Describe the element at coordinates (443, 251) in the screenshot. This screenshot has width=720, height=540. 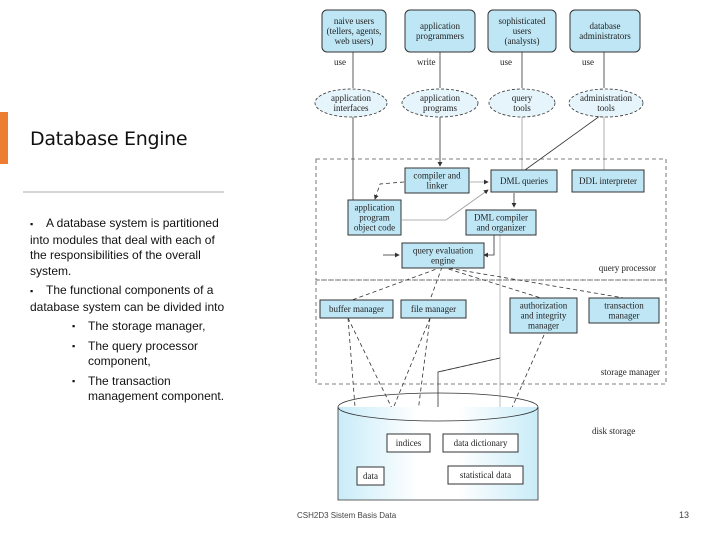
I see `query-eval-engine-box-label: query evaluation` at that location.